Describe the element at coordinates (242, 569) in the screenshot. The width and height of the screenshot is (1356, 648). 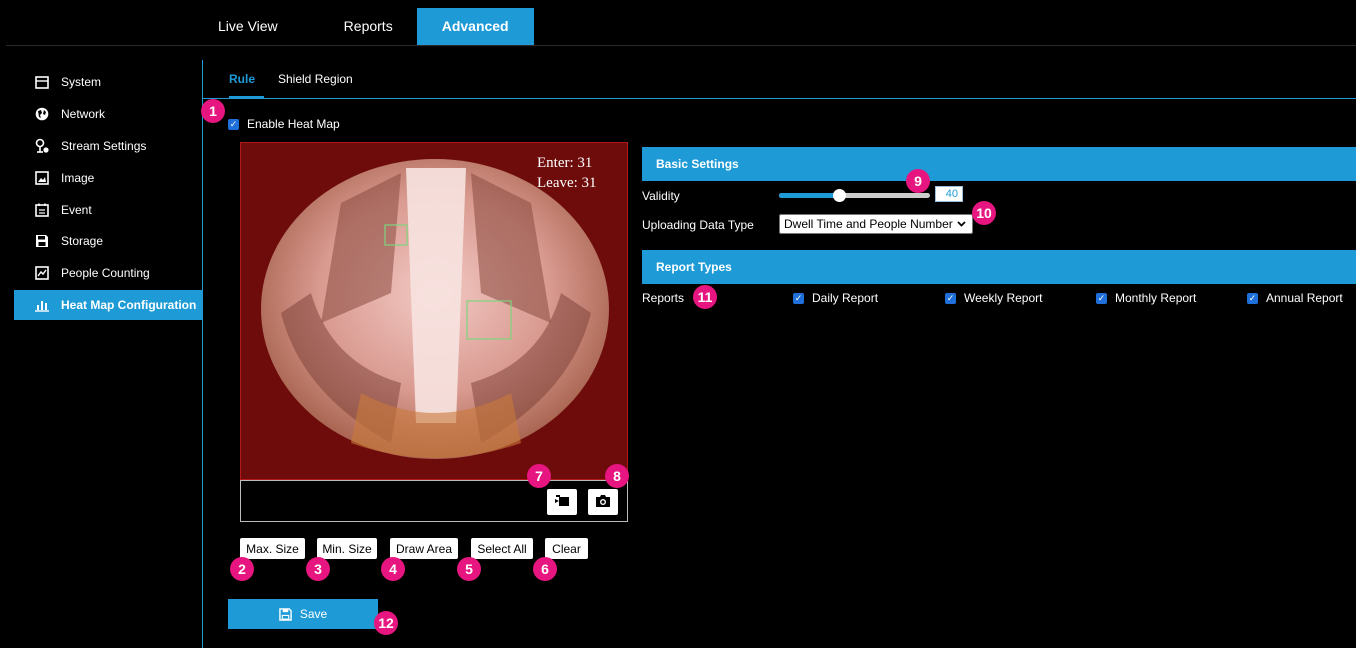
I see `callout-badge: 2` at that location.